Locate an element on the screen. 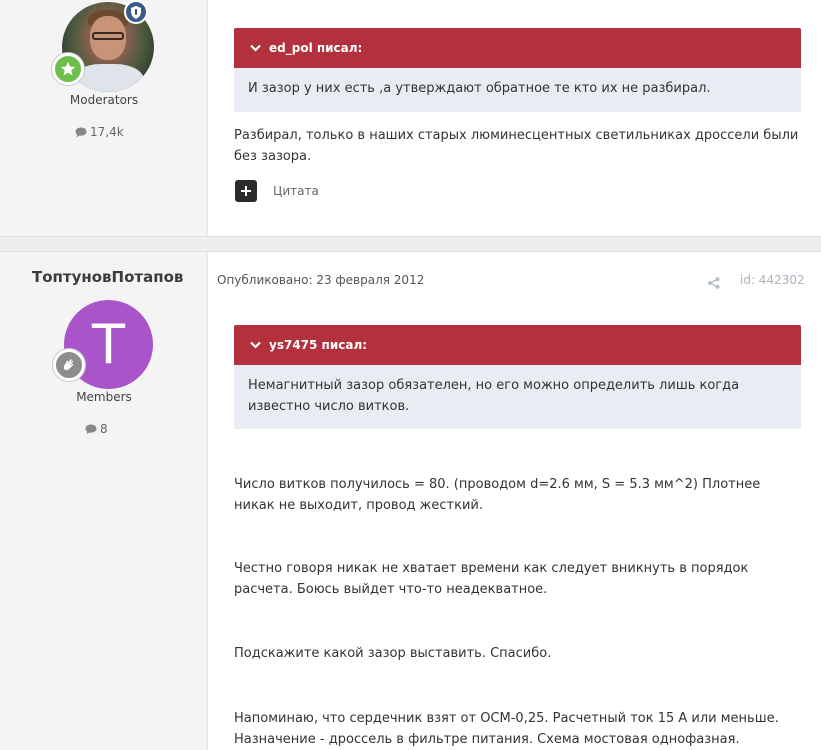  quote-header: ed_pol писал: is located at coordinates (517, 48).